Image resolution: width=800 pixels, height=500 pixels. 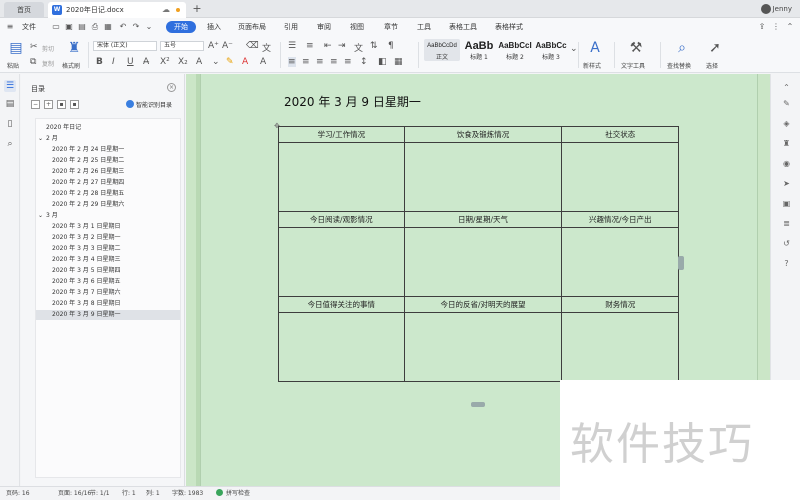 I want to click on collapse-ribbon-icon: ⌃, so click(x=790, y=27).